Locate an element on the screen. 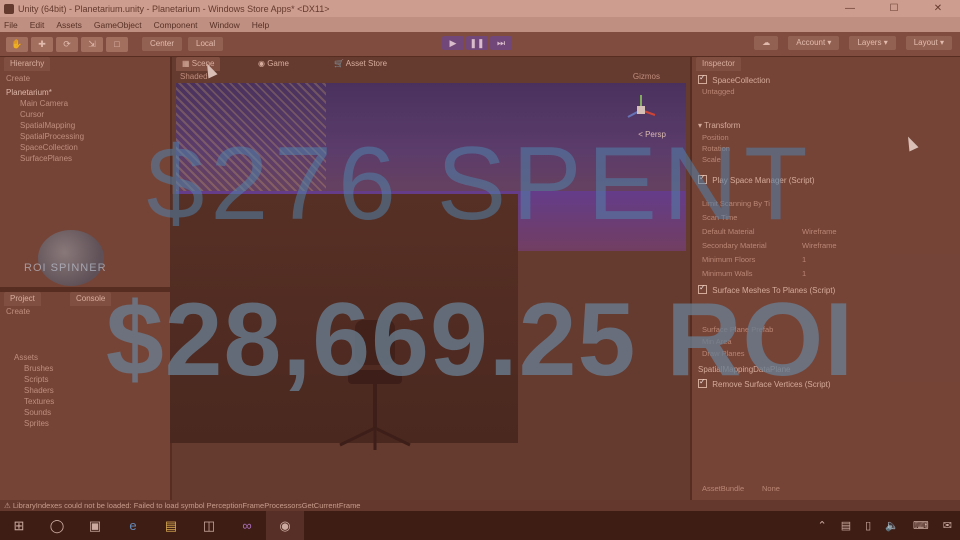  tab-asset-store: 🛒 Asset Store is located at coordinates (360, 64).